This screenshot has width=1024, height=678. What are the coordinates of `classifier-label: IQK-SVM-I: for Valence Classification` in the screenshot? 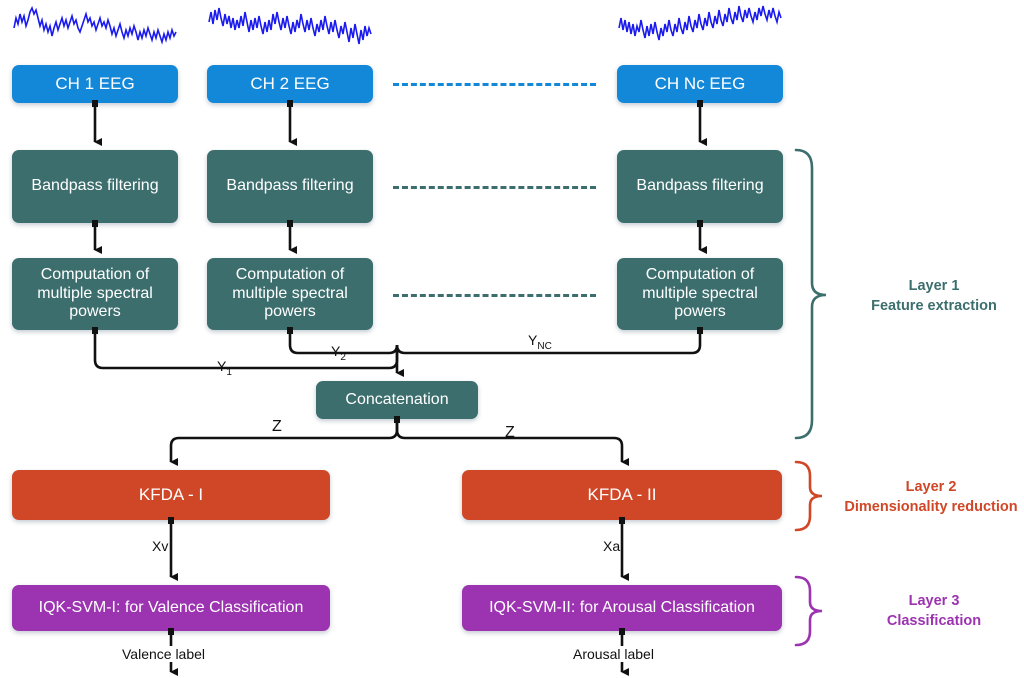 It's located at (171, 607).